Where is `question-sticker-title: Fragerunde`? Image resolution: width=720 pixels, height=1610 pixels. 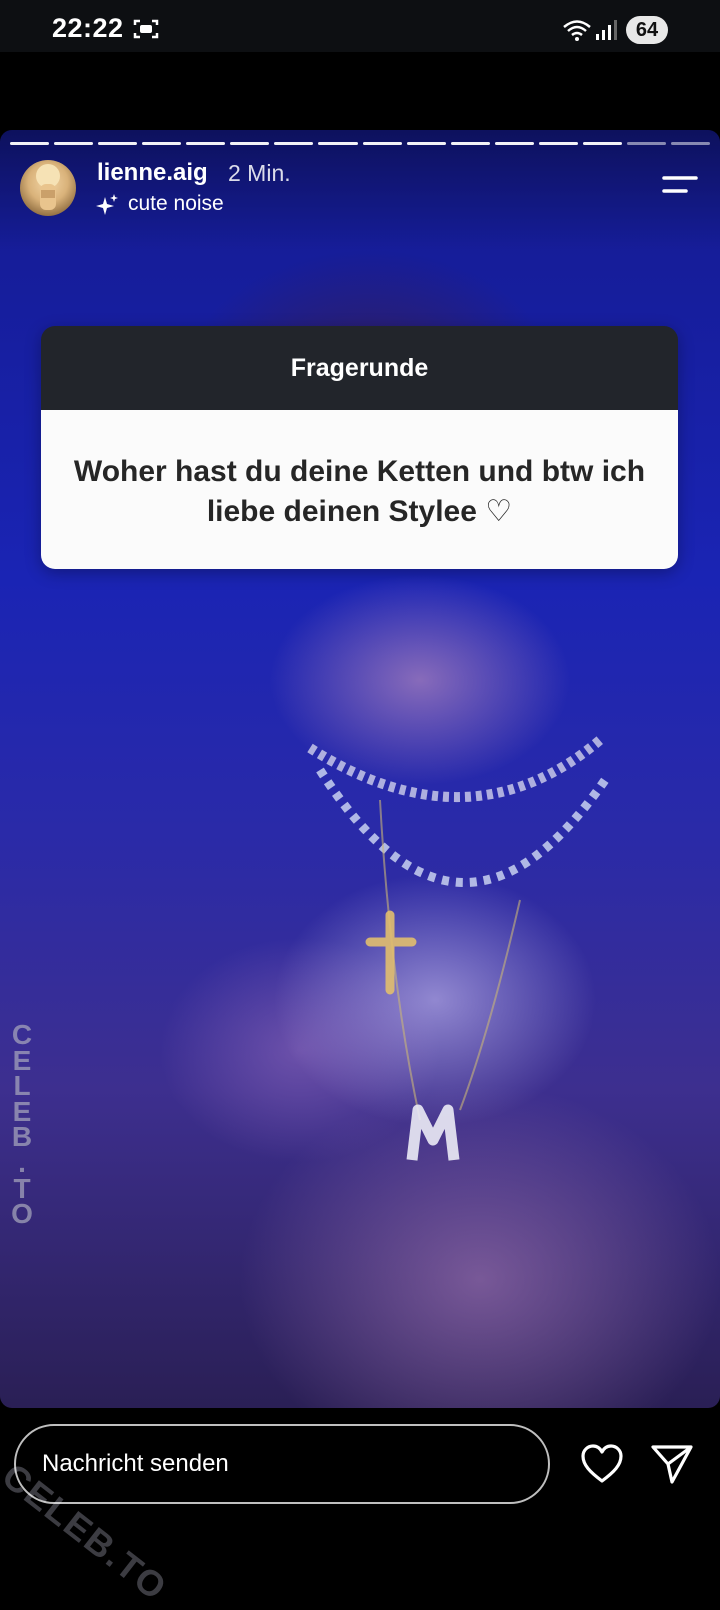
question-sticker-title: Fragerunde is located at coordinates (359, 368).